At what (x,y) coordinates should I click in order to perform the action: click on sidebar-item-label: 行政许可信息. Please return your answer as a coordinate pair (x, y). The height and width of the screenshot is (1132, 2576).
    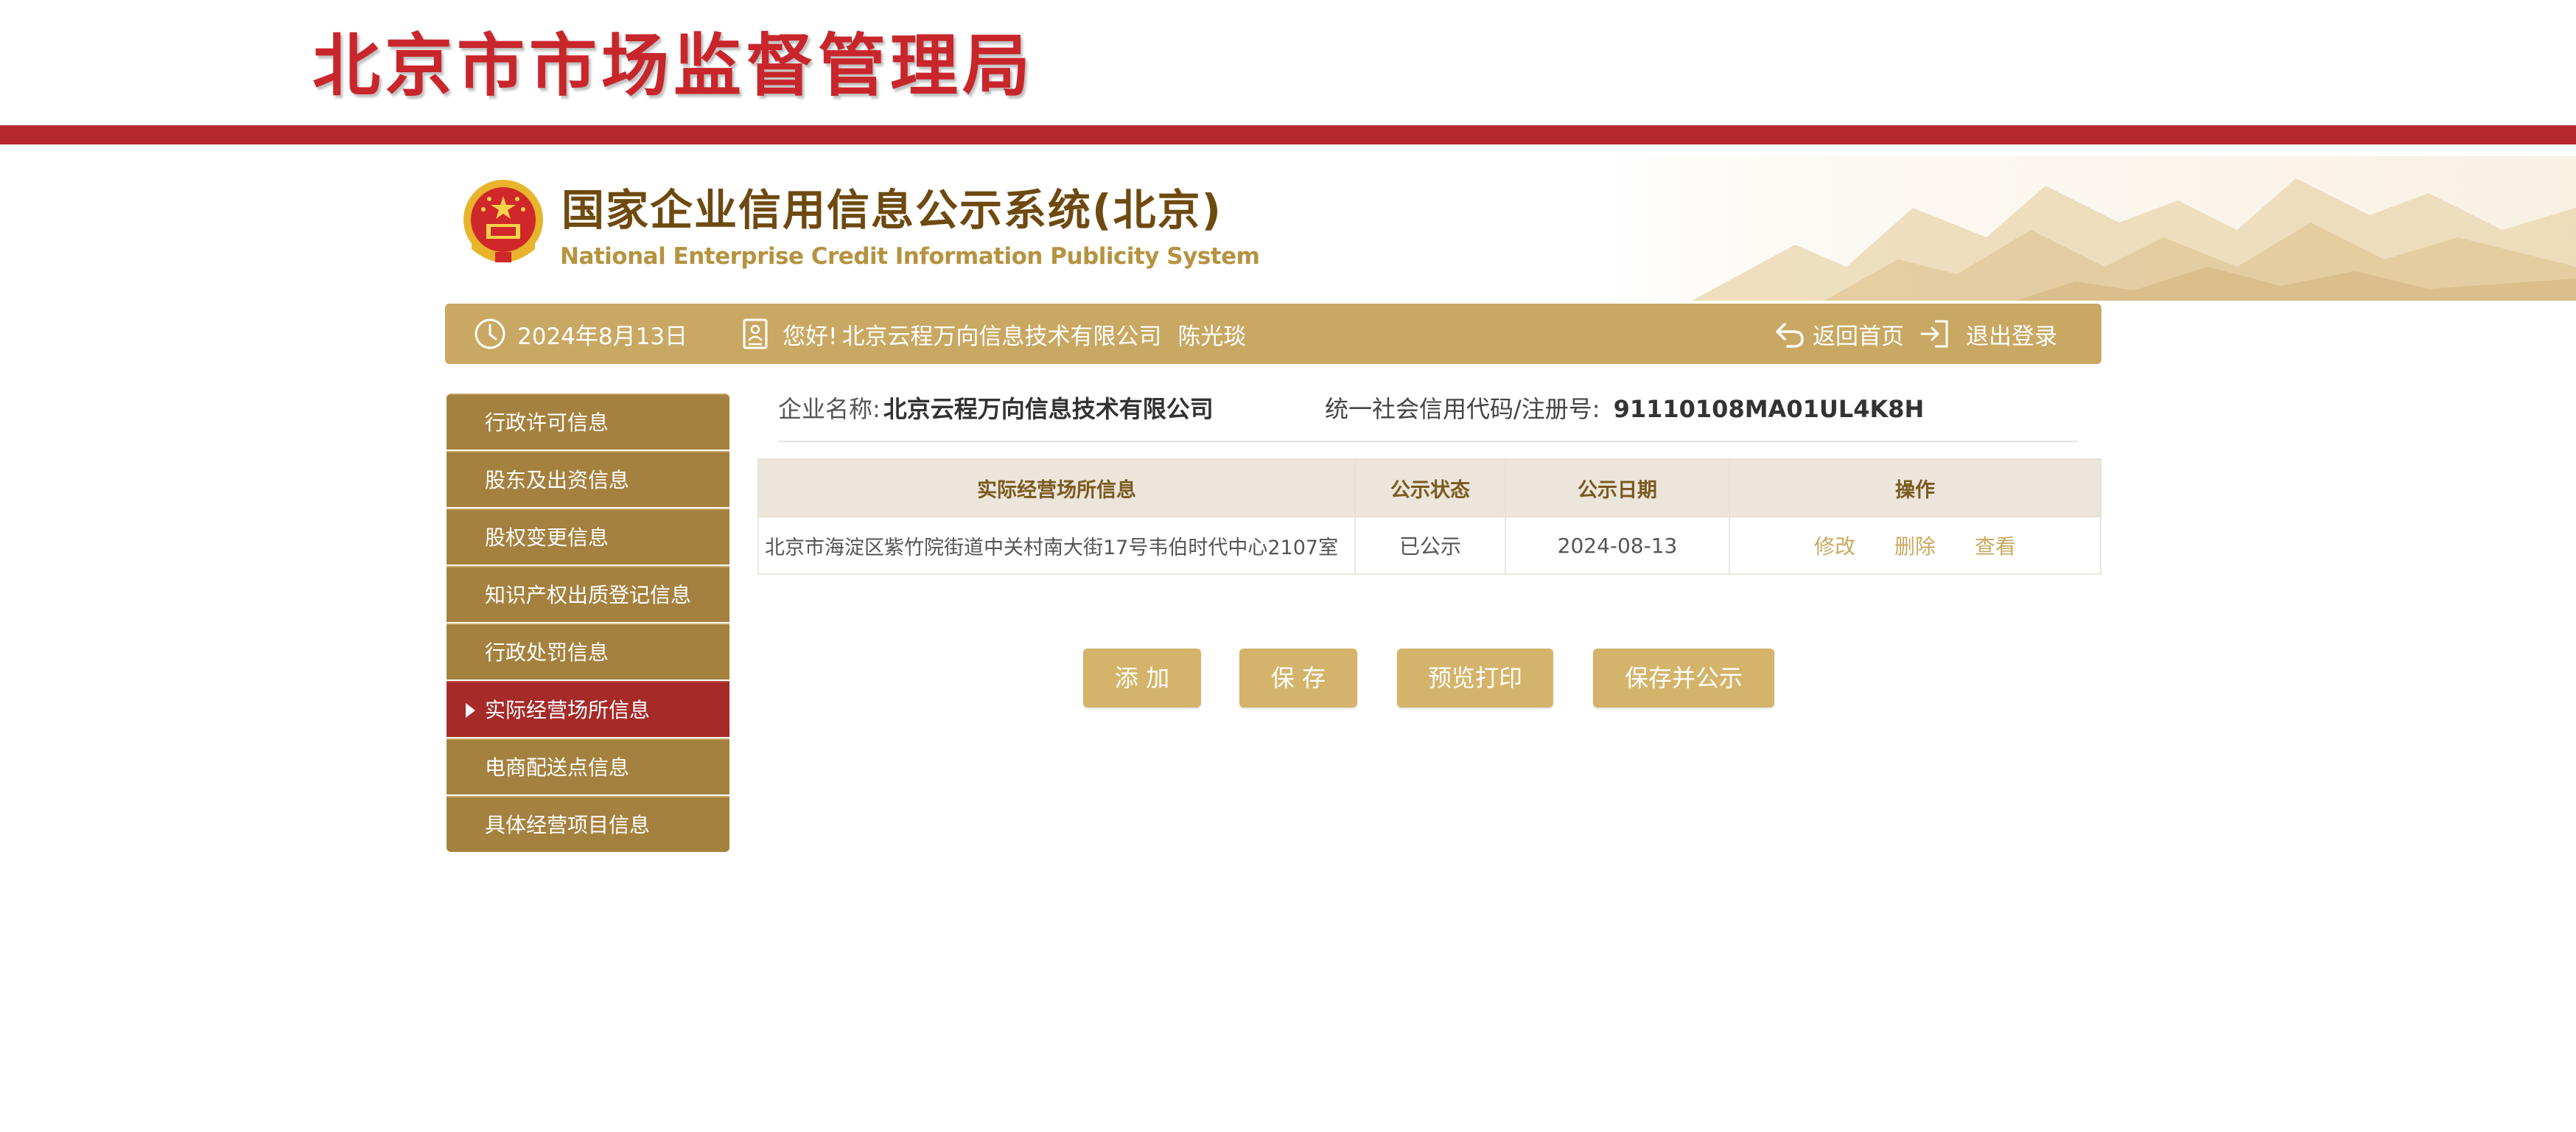
    Looking at the image, I should click on (547, 423).